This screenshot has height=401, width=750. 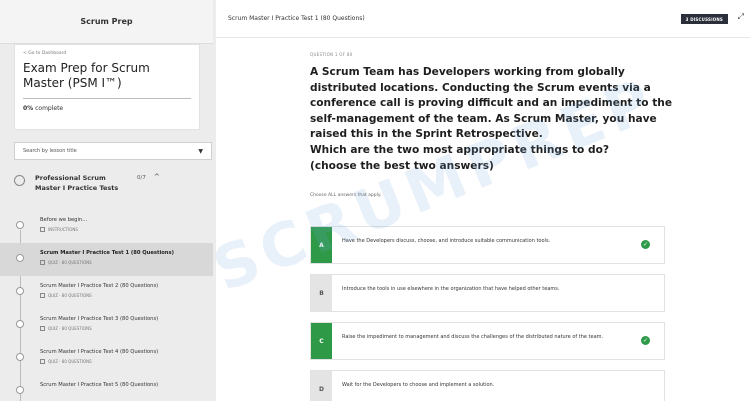 What do you see at coordinates (63, 229) in the screenshot?
I see `lesson-meta-text: INSTRUCTIONS` at bounding box center [63, 229].